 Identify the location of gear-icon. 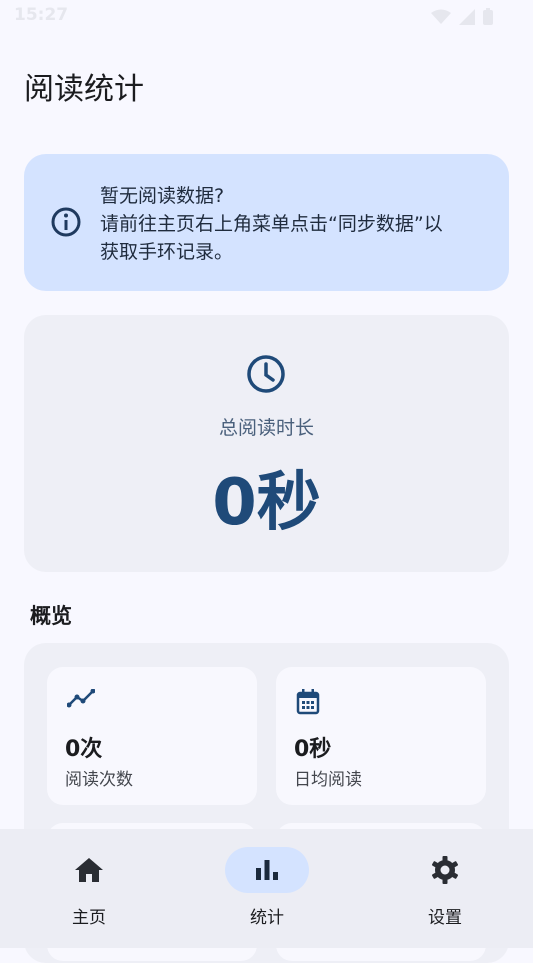
(445, 870).